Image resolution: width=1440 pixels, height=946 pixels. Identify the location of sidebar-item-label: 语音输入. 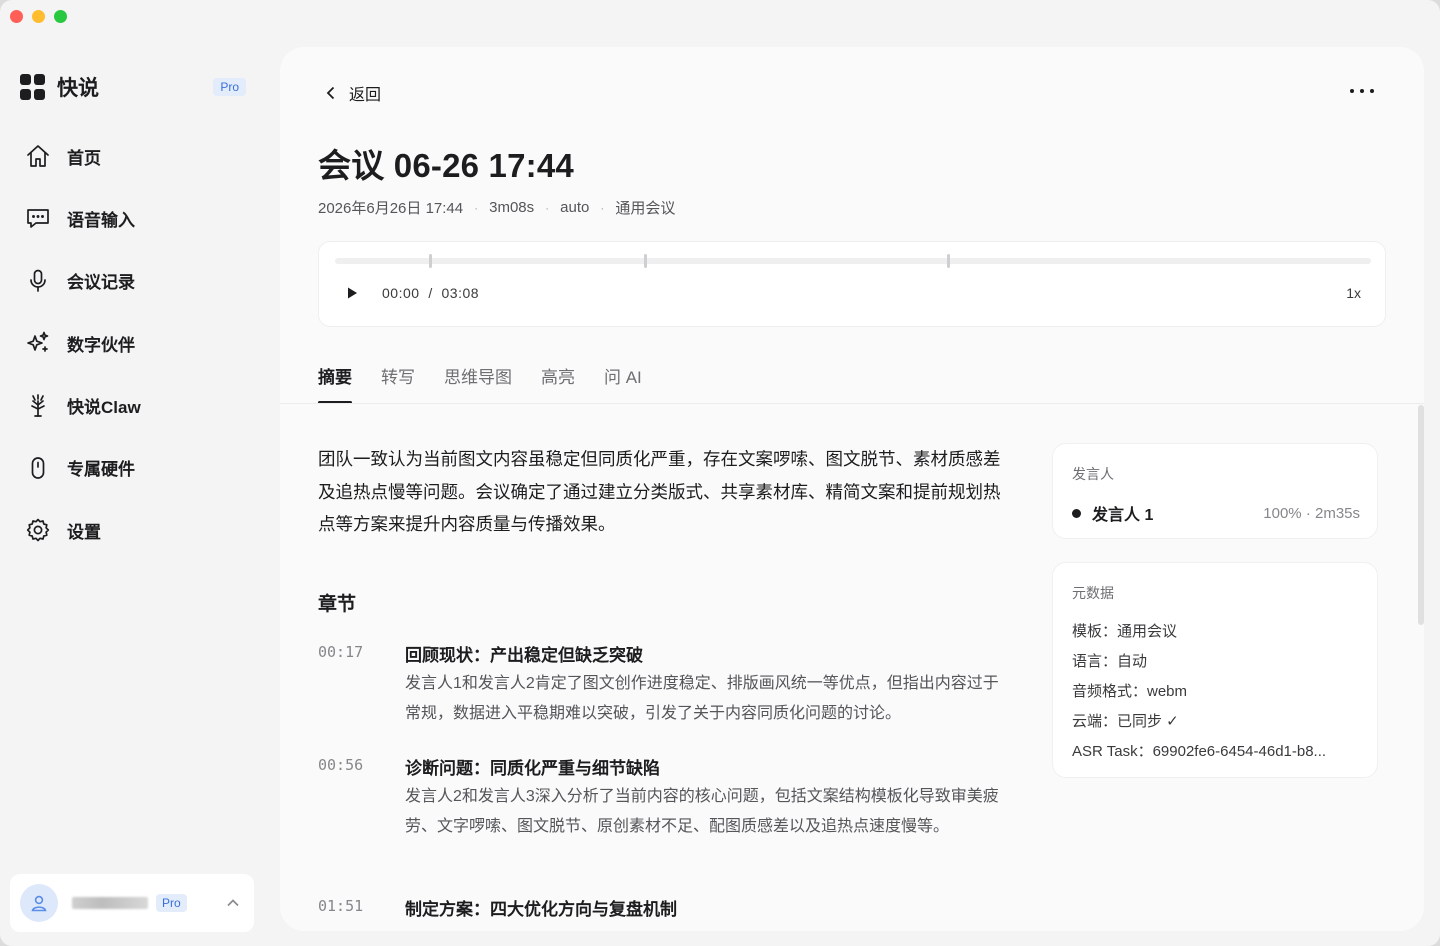
(101, 220).